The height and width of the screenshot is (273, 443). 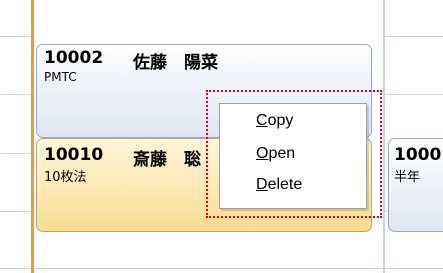 What do you see at coordinates (16, 268) in the screenshot?
I see `grid-line-h5` at bounding box center [16, 268].